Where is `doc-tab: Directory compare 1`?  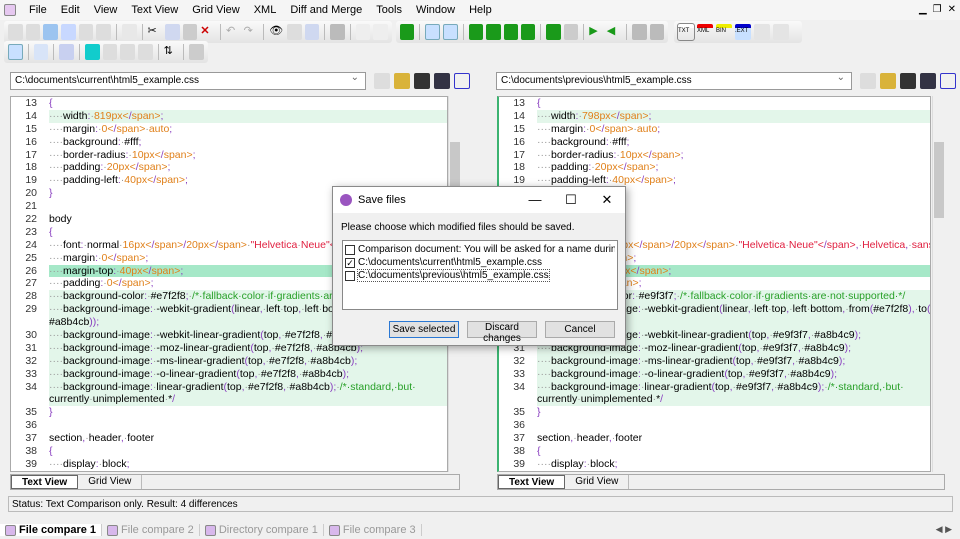 doc-tab: Directory compare 1 is located at coordinates (262, 530).